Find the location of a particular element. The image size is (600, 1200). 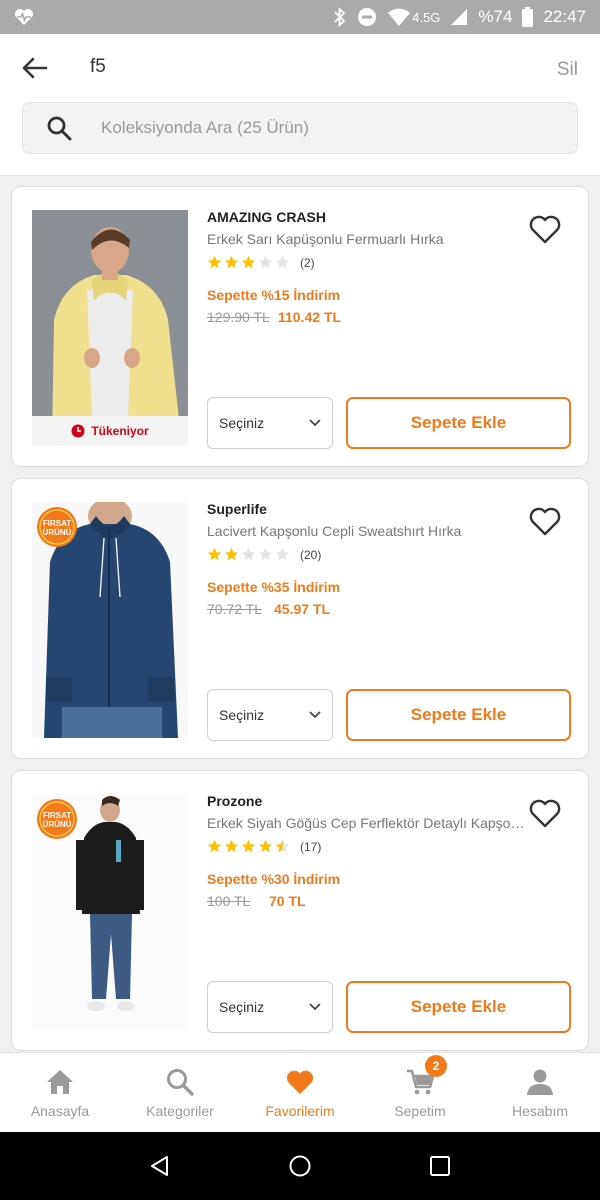

old-price: 100 TL is located at coordinates (229, 901).